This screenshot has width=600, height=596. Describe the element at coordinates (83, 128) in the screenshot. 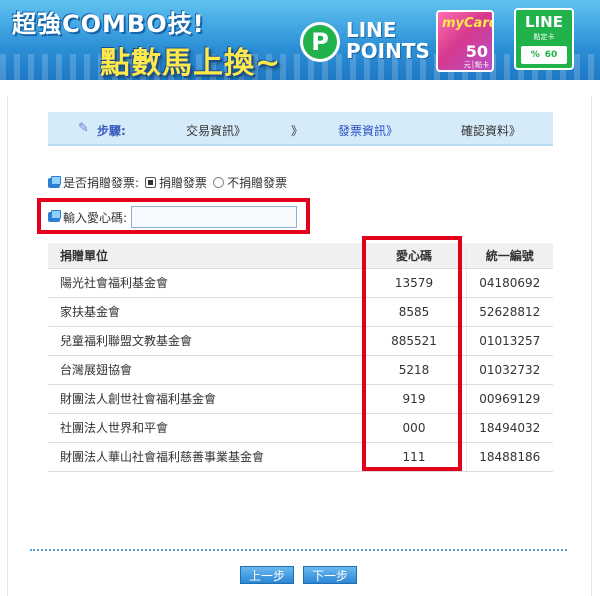

I see `pencil-icon: ✎` at that location.